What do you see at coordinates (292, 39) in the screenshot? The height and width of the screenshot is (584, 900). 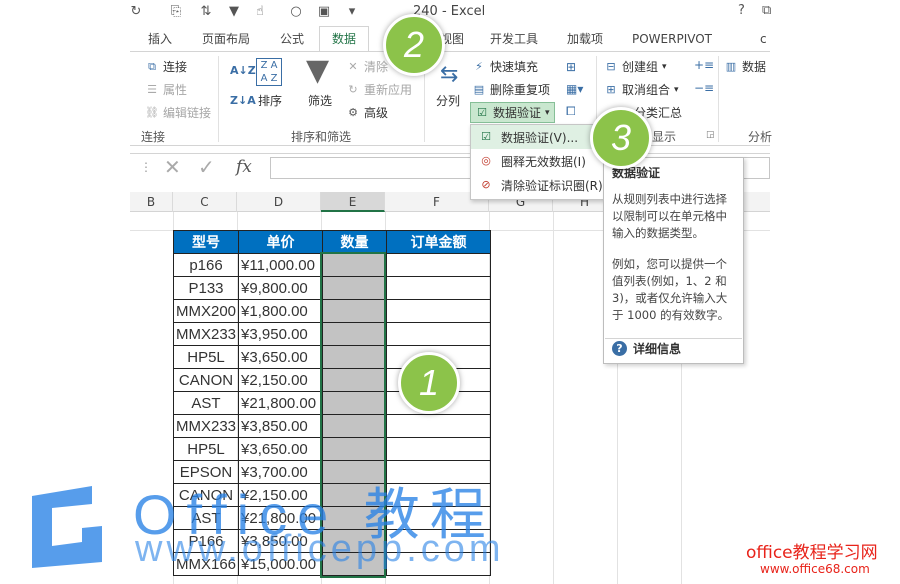 I see `tab-formulas: 公式` at bounding box center [292, 39].